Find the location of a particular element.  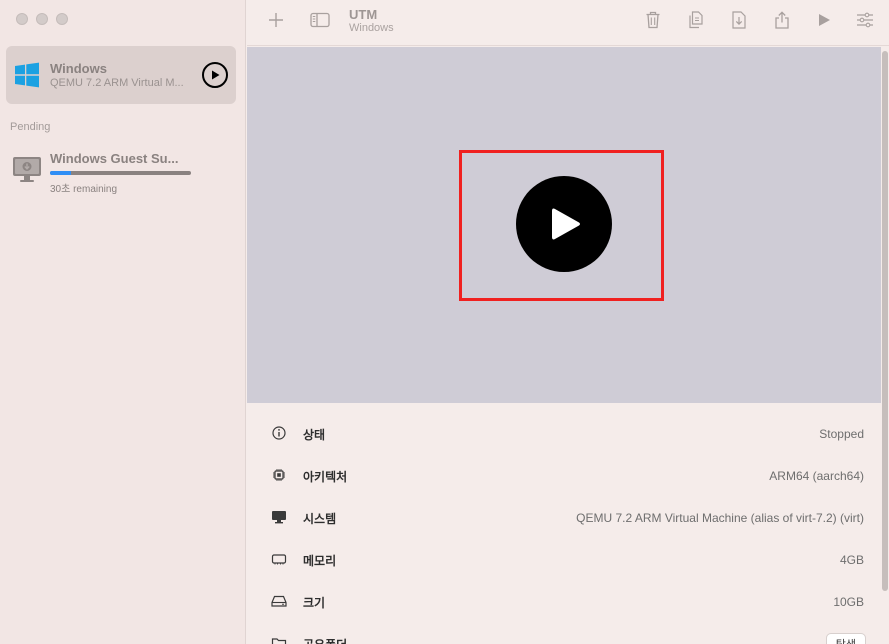

toggle-sidebar-button is located at coordinates (320, 20).